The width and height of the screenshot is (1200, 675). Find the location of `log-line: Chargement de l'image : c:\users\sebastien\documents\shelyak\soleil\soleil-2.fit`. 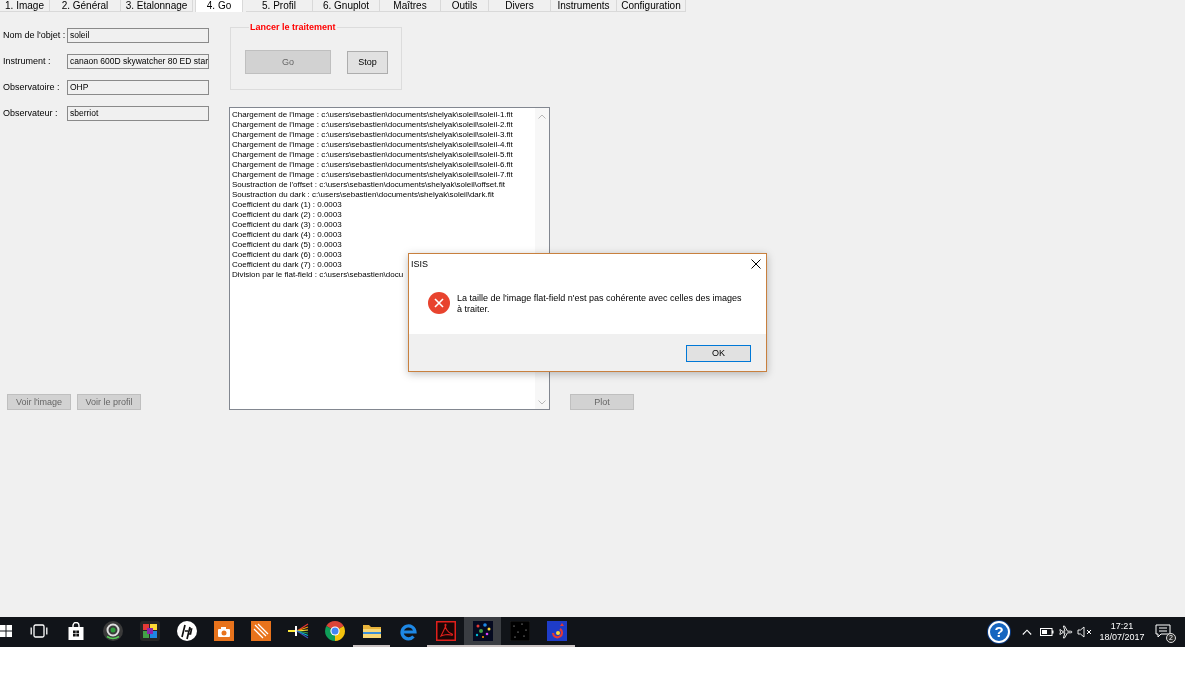

log-line: Chargement de l'image : c:\users\sebastien\documents\shelyak\soleil\soleil-2.fit is located at coordinates (372, 125).